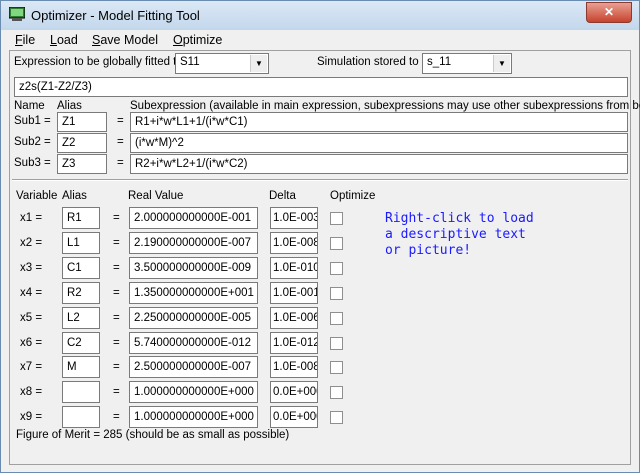  What do you see at coordinates (31, 242) in the screenshot?
I see `var-name: x2 =` at bounding box center [31, 242].